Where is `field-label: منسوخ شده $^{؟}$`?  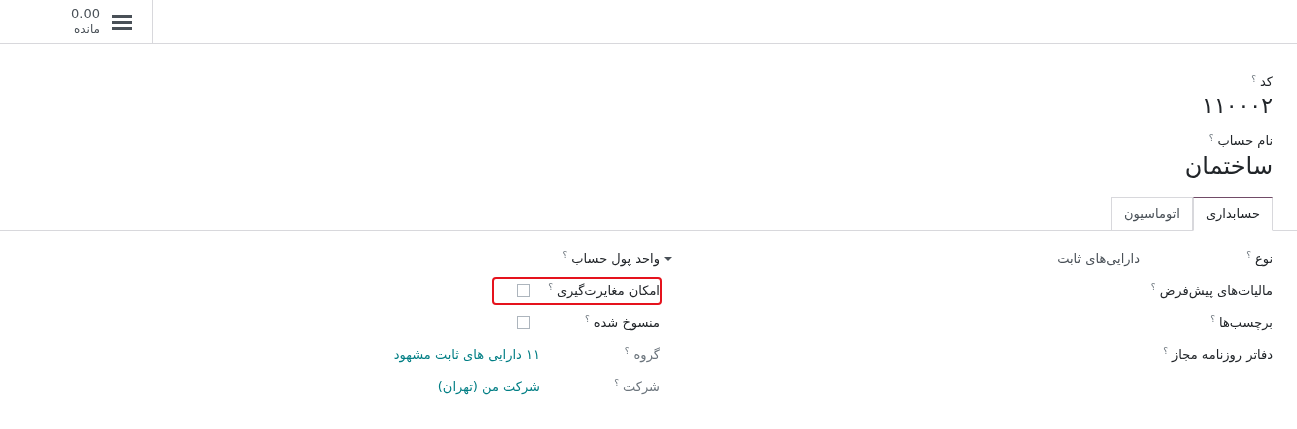
field-label: منسوخ شده $^{؟}$ is located at coordinates (621, 323).